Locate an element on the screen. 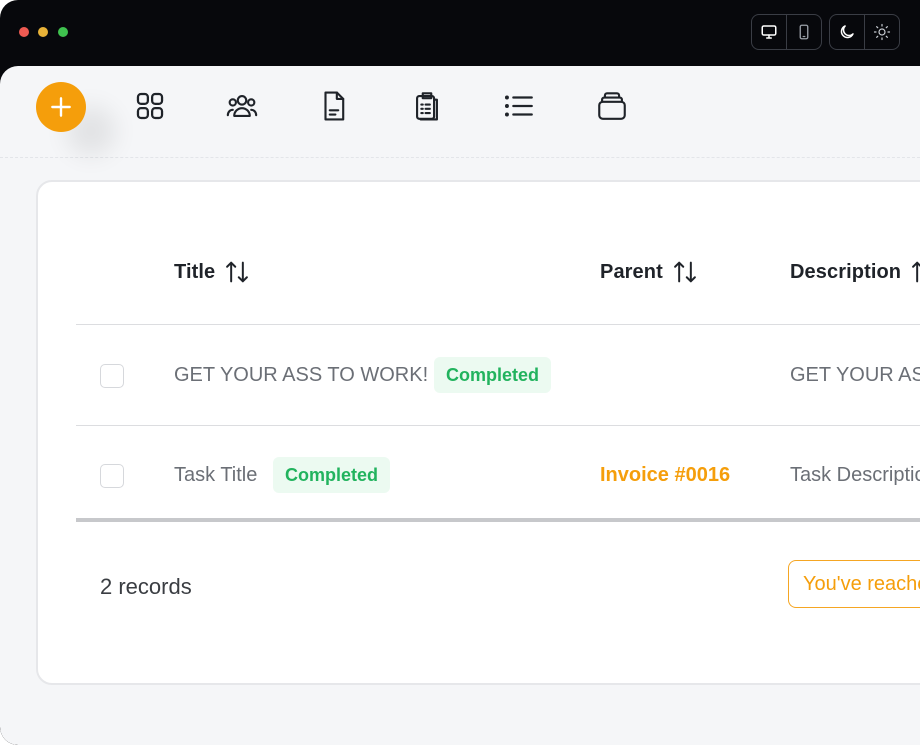 The height and width of the screenshot is (745, 920). column-header-description: Description is located at coordinates (855, 272).